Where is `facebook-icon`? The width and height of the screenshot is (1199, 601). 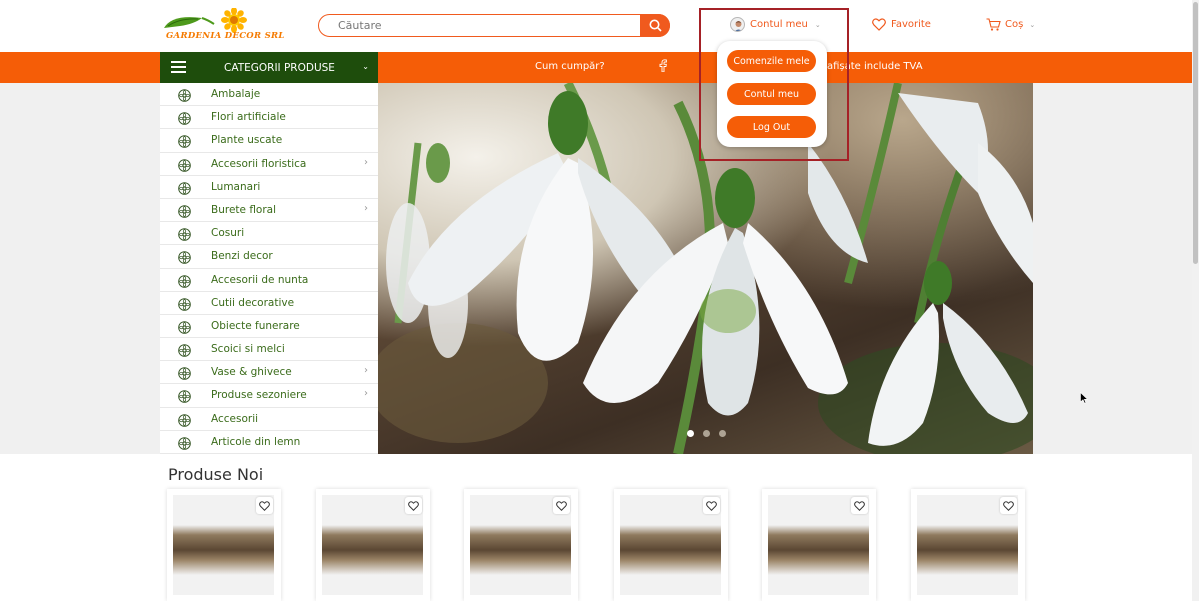
facebook-icon is located at coordinates (663, 65).